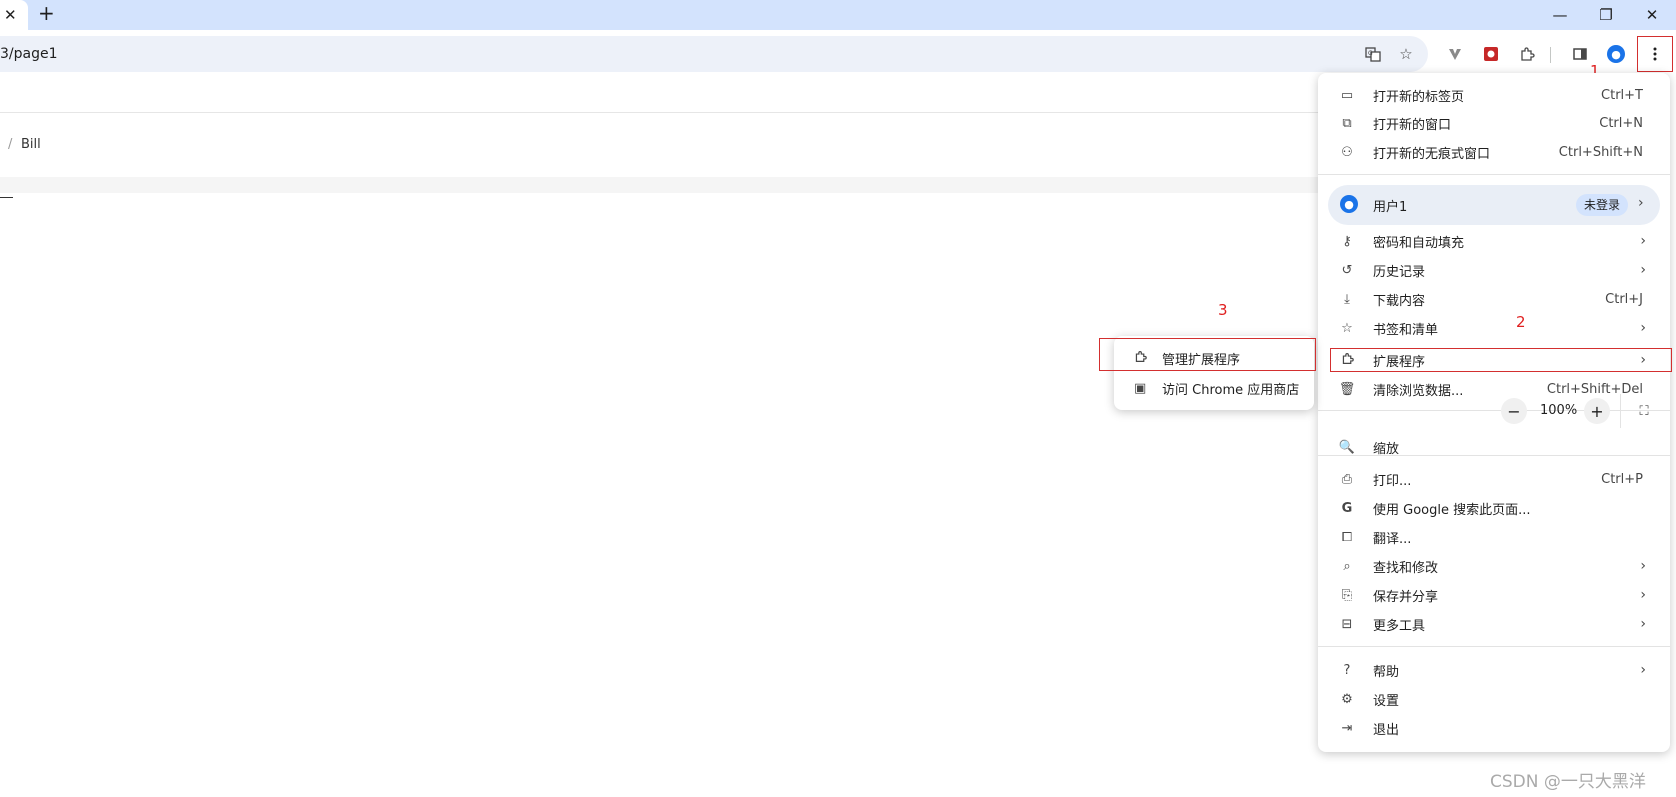  Describe the element at coordinates (1347, 152) in the screenshot. I see `incognito-icon: ⚇` at that location.